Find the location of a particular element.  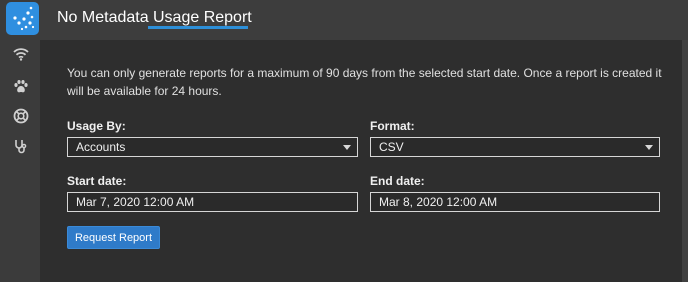

start-date-input: Mar 7, 2020 12:00 AM is located at coordinates (212, 202).